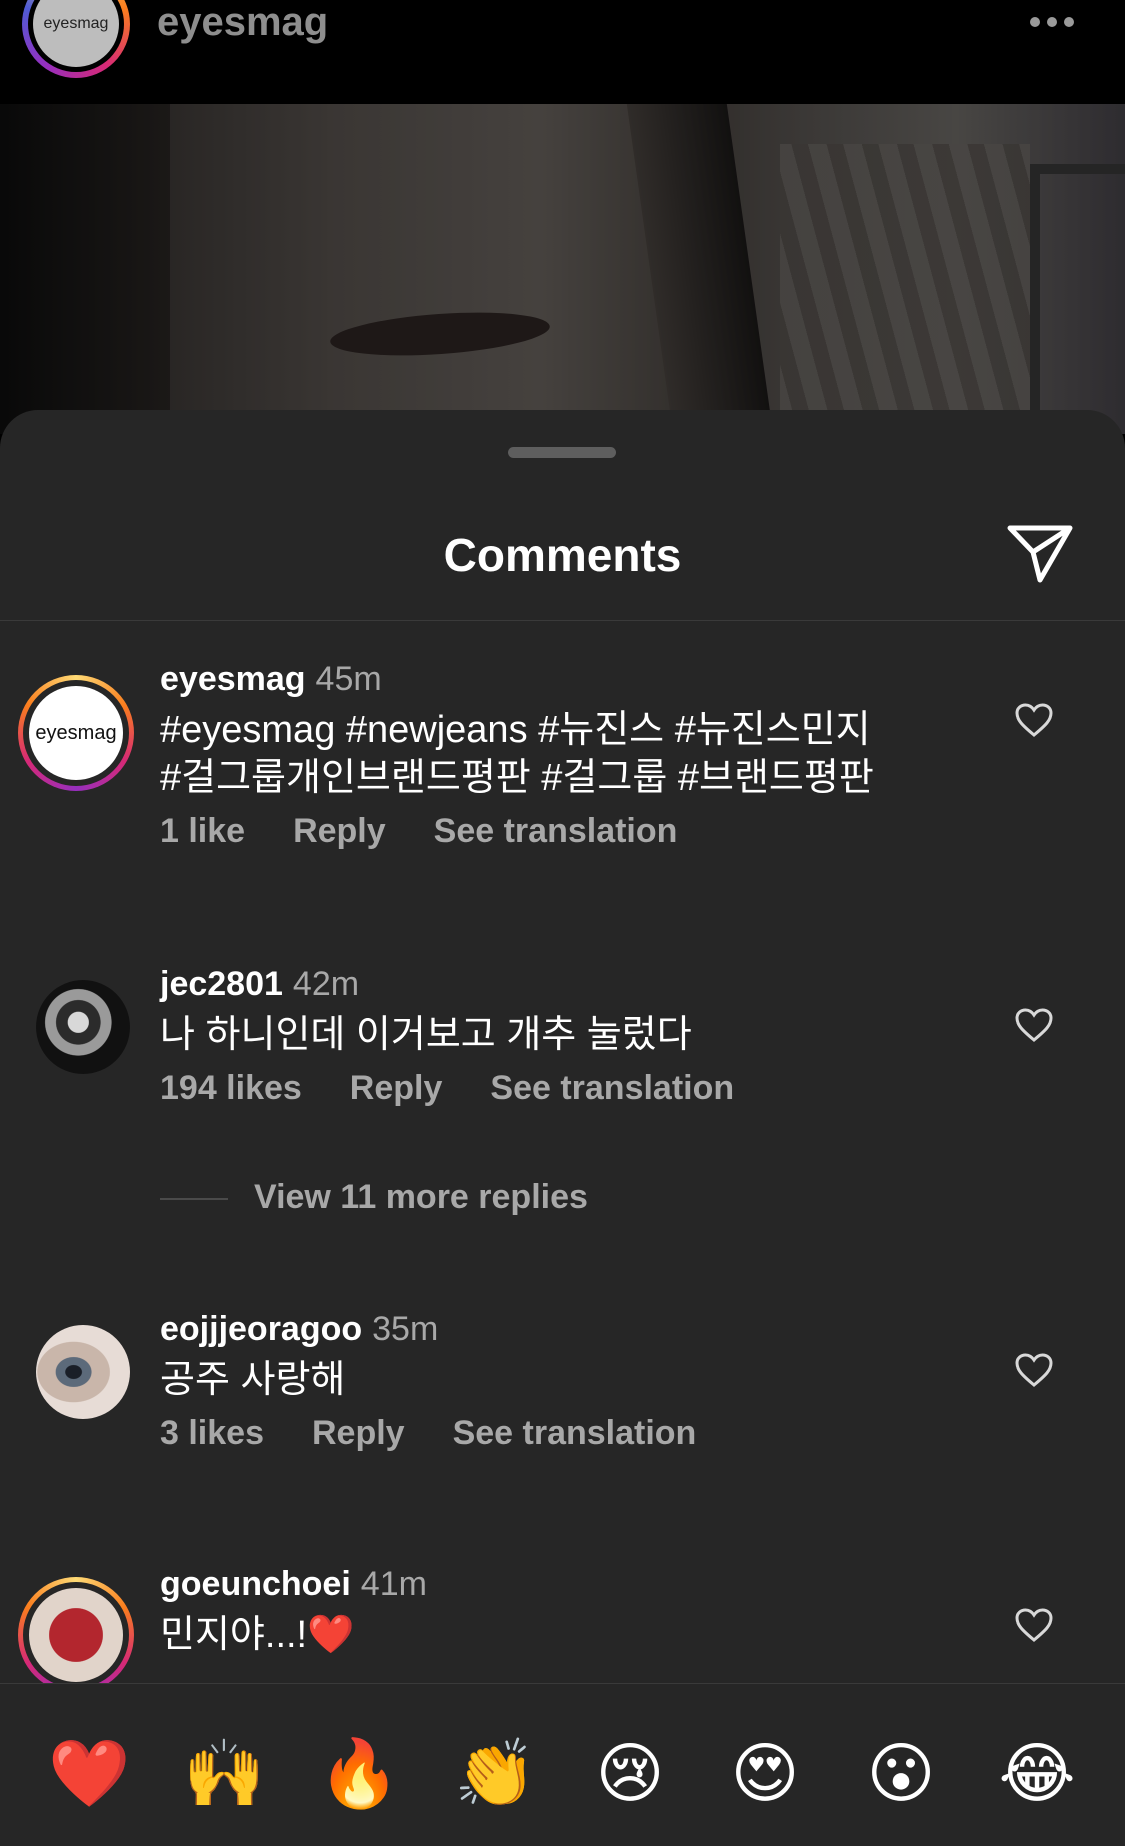 This screenshot has height=1846, width=1125. I want to click on comment-actions: 3 likes Reply See translation, so click(452, 1433).